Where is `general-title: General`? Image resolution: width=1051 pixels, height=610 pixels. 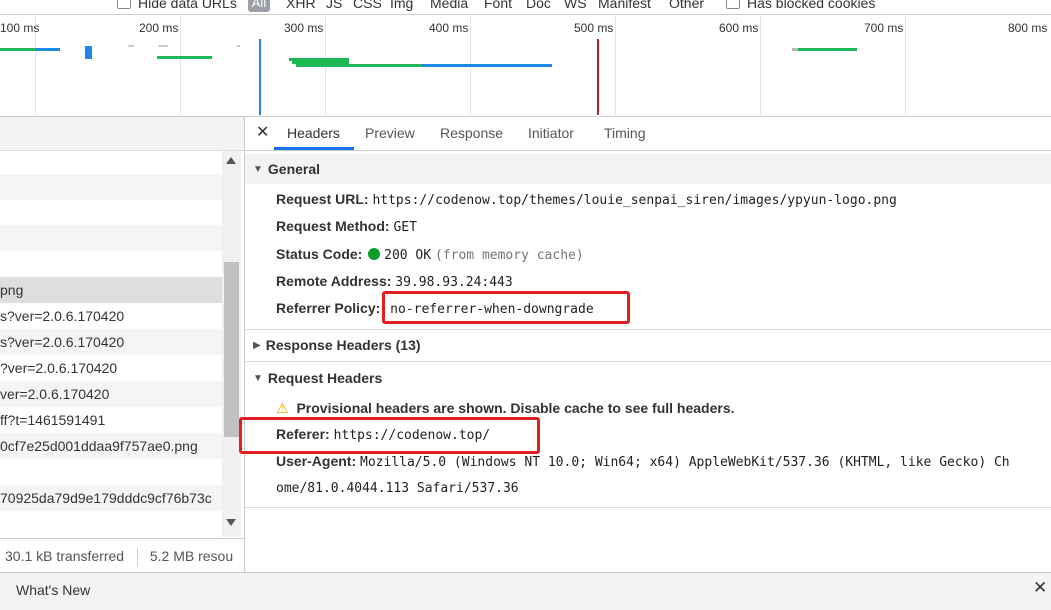
general-title: General is located at coordinates (294, 169).